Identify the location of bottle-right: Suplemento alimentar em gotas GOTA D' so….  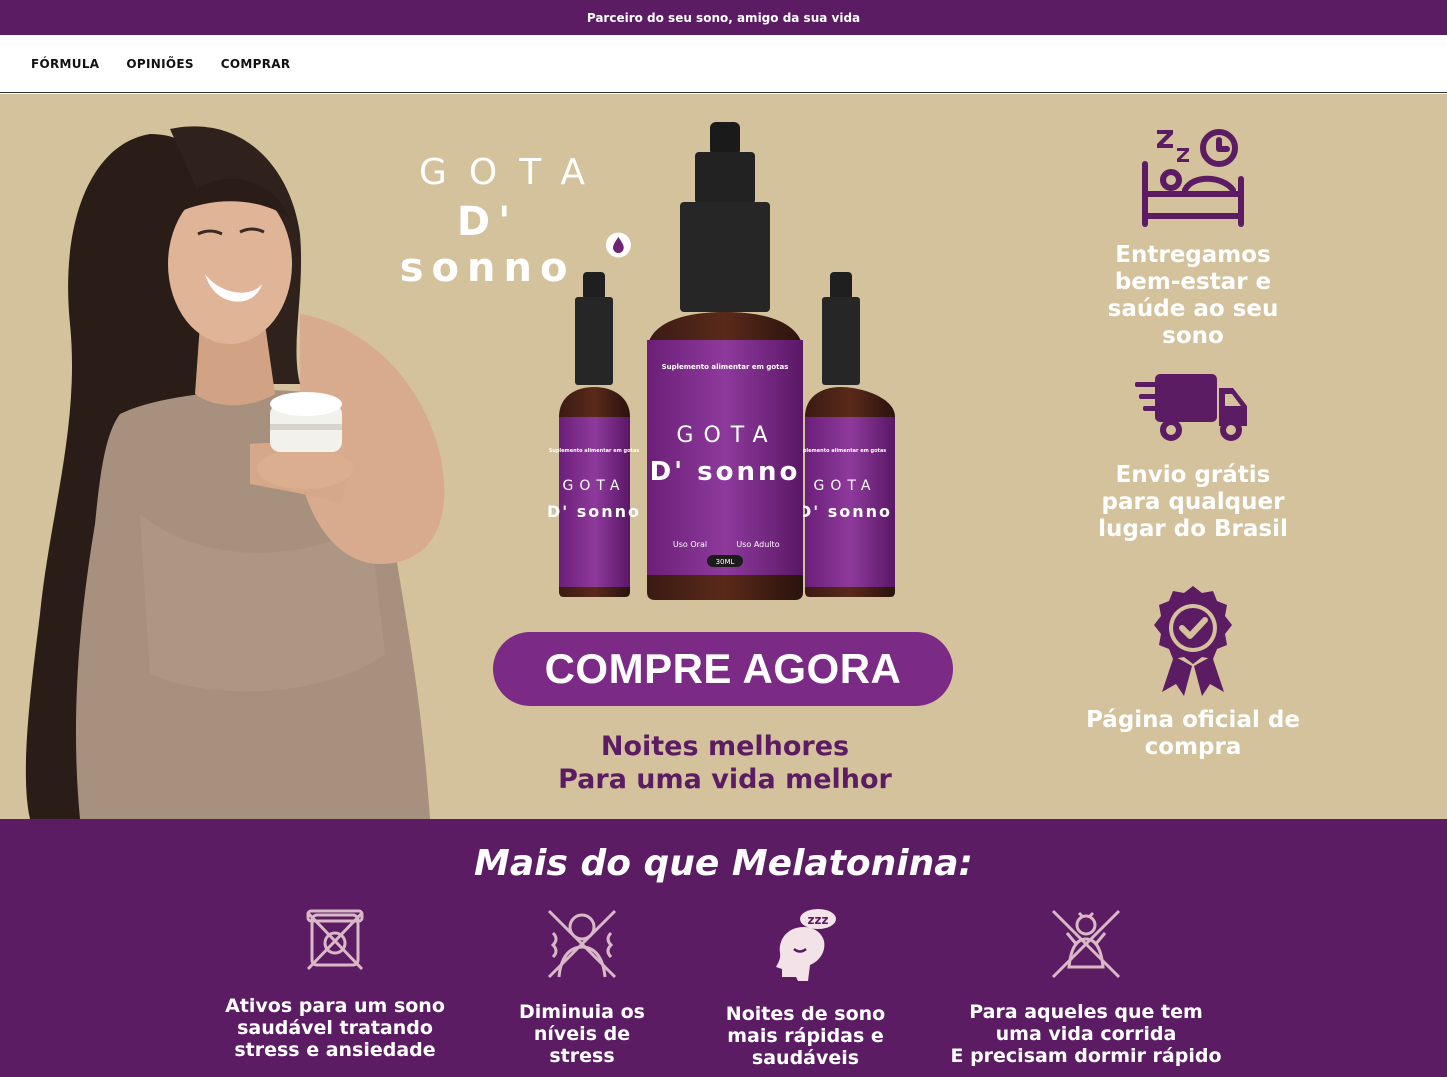
(845, 434).